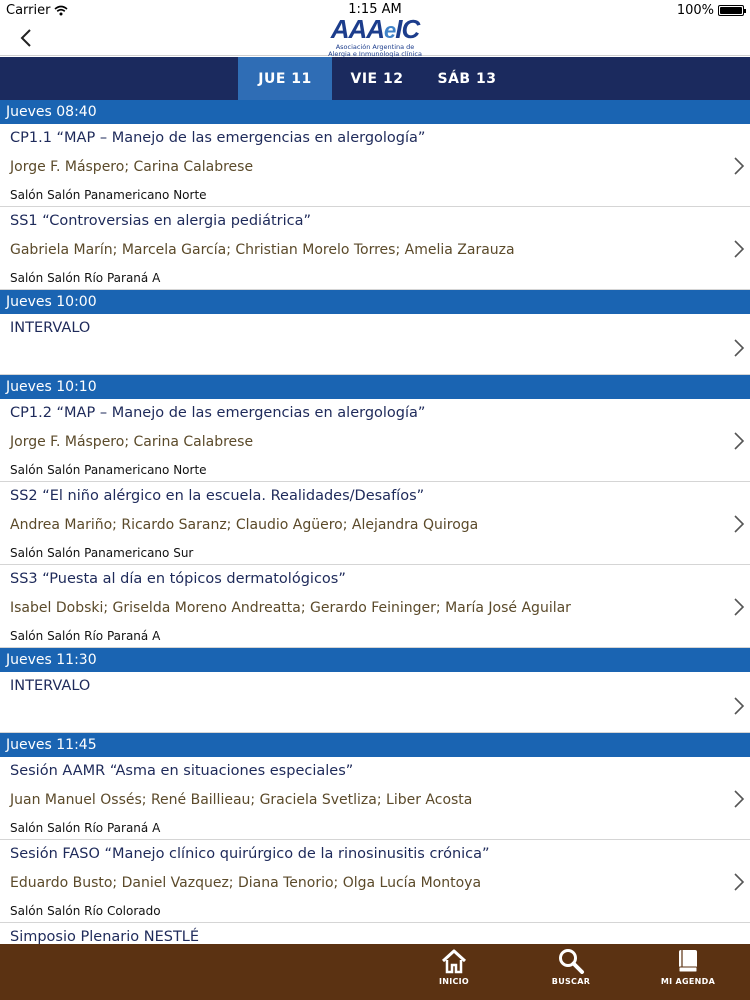  Describe the element at coordinates (454, 981) in the screenshot. I see `tab-inicio-label: INICIO` at that location.